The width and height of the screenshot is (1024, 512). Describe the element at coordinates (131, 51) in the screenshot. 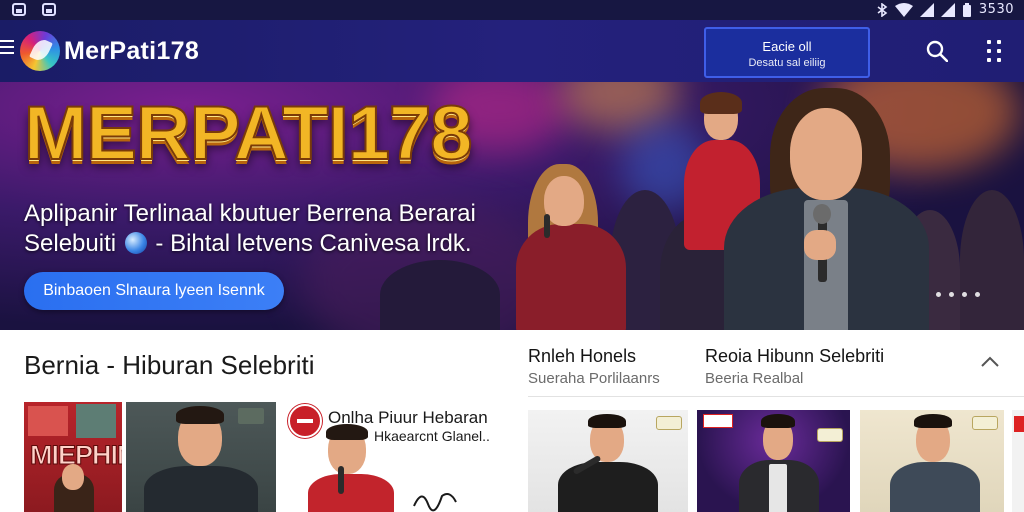

I see `brand-title: MerPati178` at that location.